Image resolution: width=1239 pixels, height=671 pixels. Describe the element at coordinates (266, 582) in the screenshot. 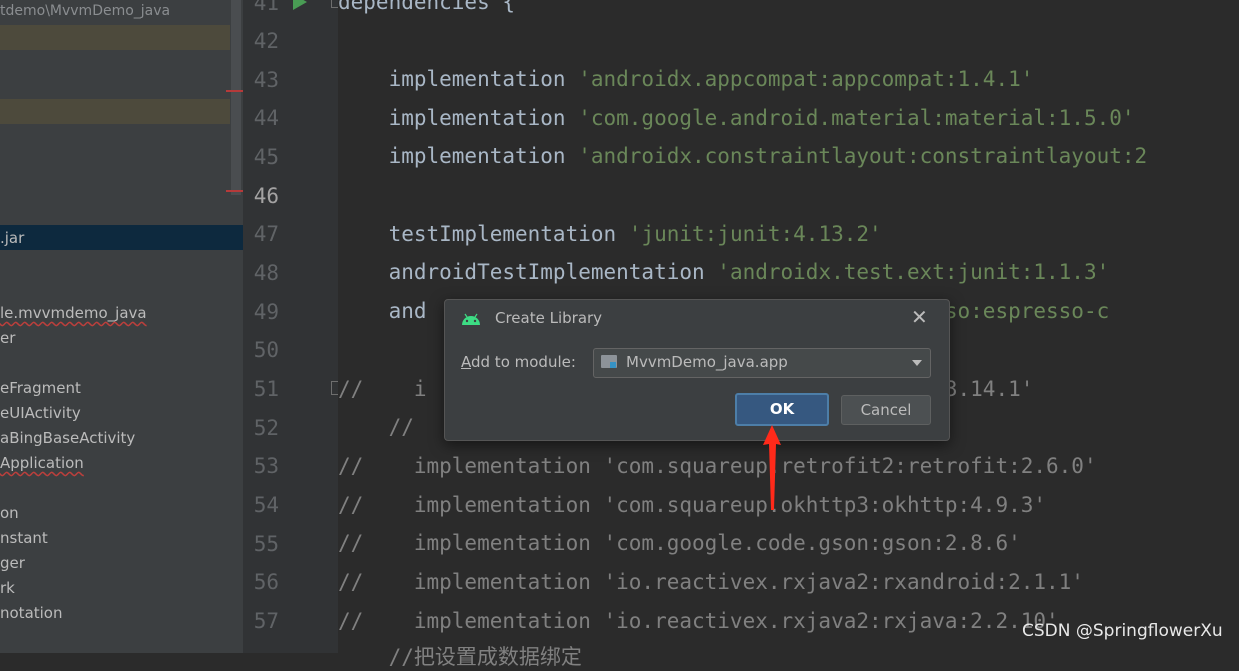

I see `line-number: 56` at that location.